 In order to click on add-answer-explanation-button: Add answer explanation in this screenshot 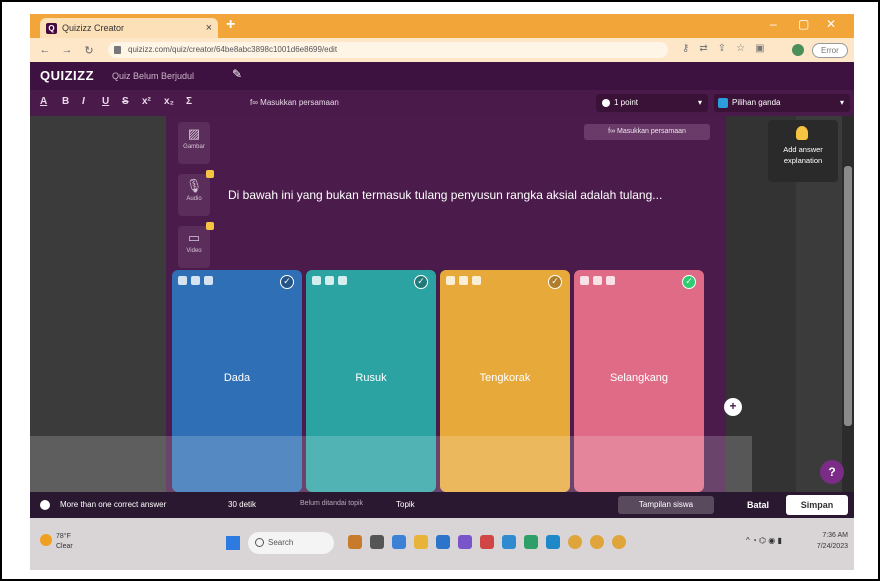, I will do `click(803, 151)`.